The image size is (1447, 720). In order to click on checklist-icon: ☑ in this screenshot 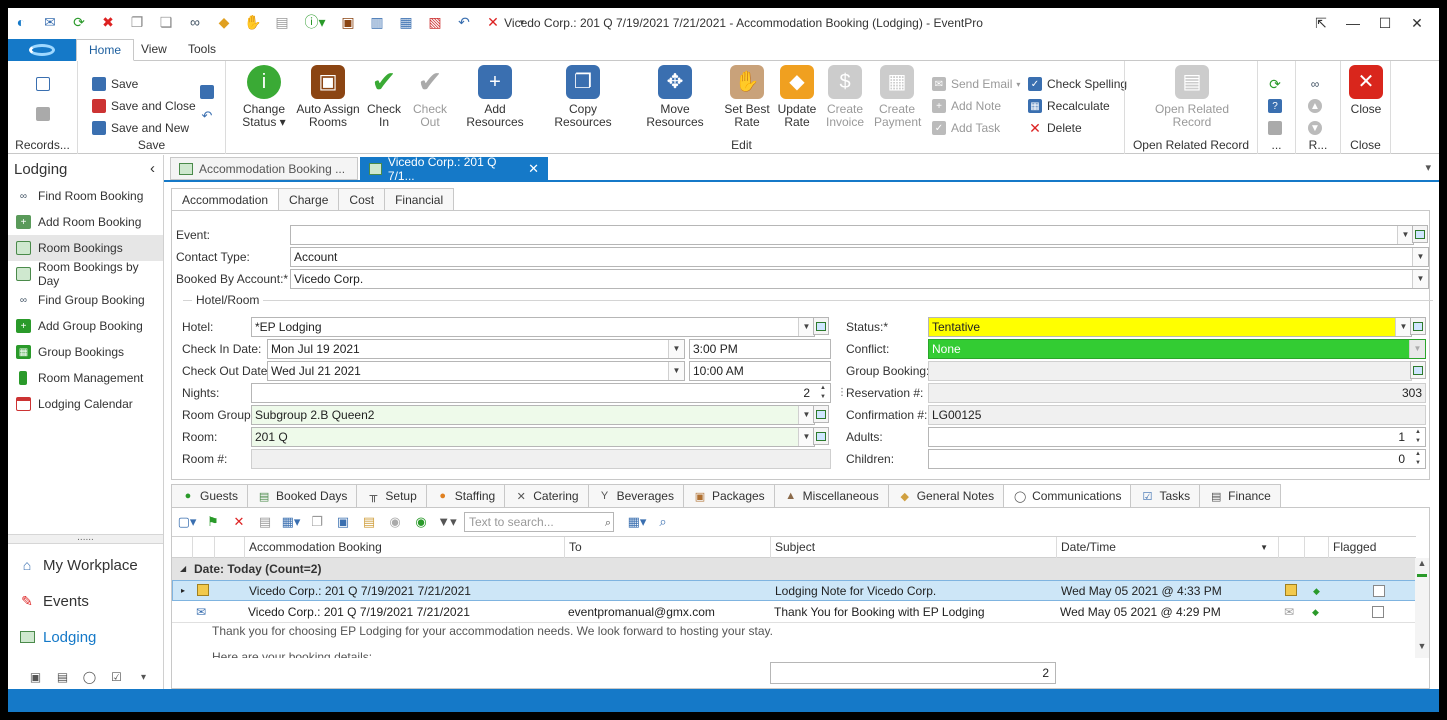, I will do `click(116, 677)`.